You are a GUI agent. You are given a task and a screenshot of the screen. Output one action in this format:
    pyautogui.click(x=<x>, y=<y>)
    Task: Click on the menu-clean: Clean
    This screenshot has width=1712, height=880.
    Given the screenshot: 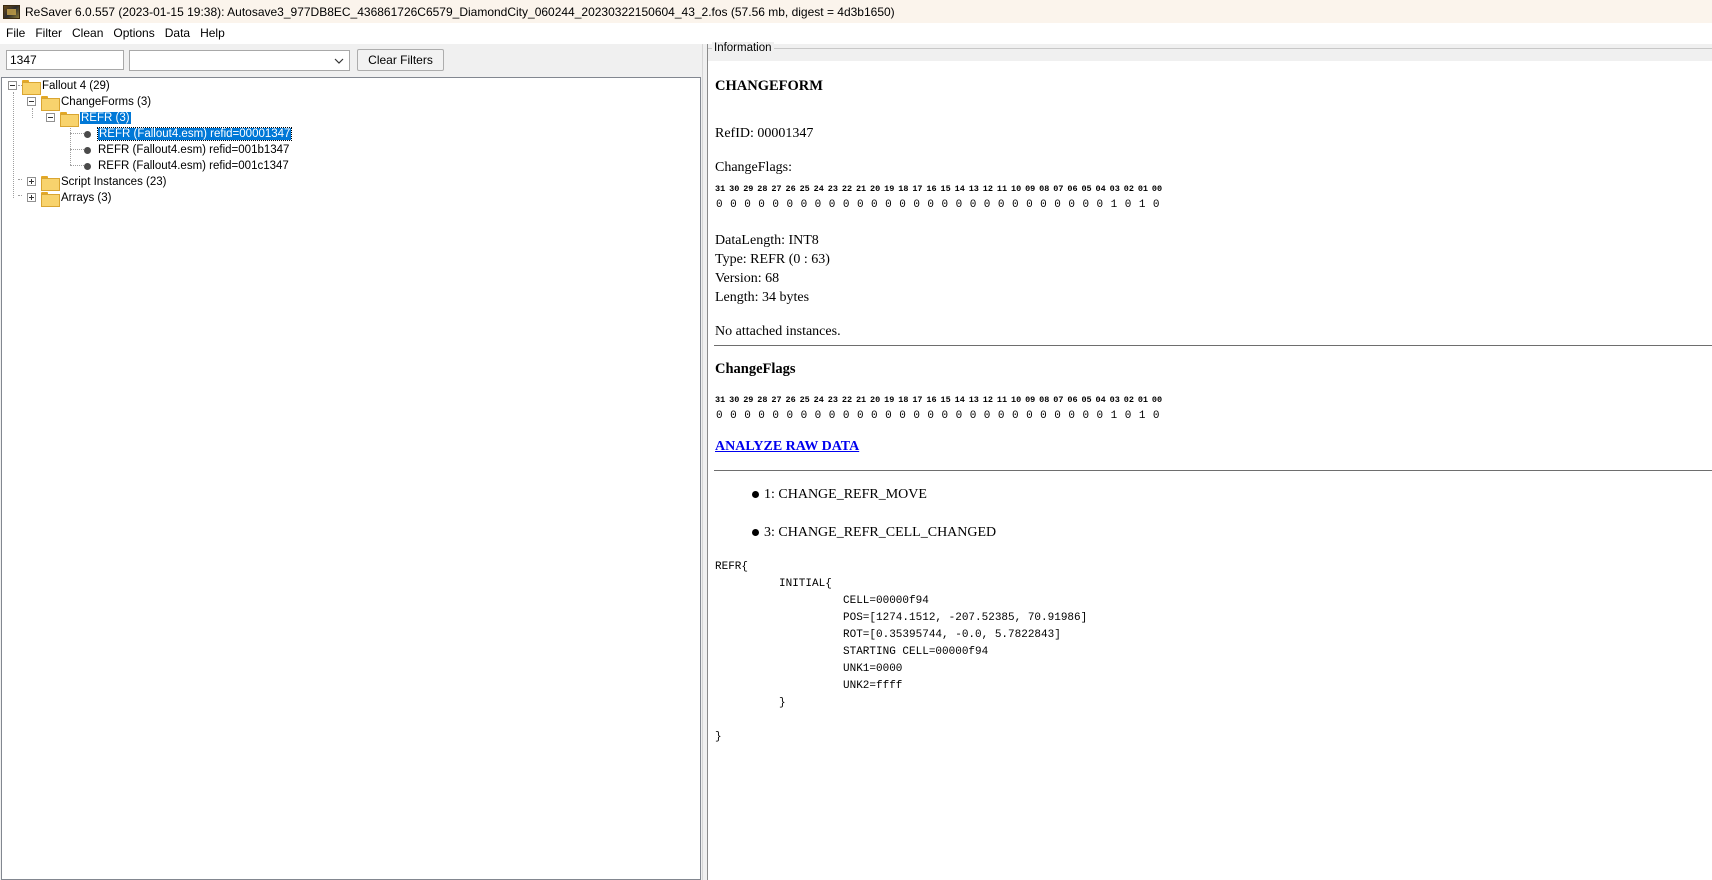 What is the action you would take?
    pyautogui.click(x=87, y=33)
    